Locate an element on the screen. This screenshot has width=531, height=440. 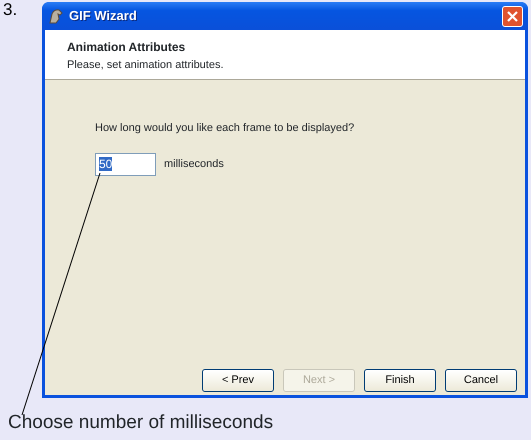
page-title: Animation Attributes is located at coordinates (126, 47).